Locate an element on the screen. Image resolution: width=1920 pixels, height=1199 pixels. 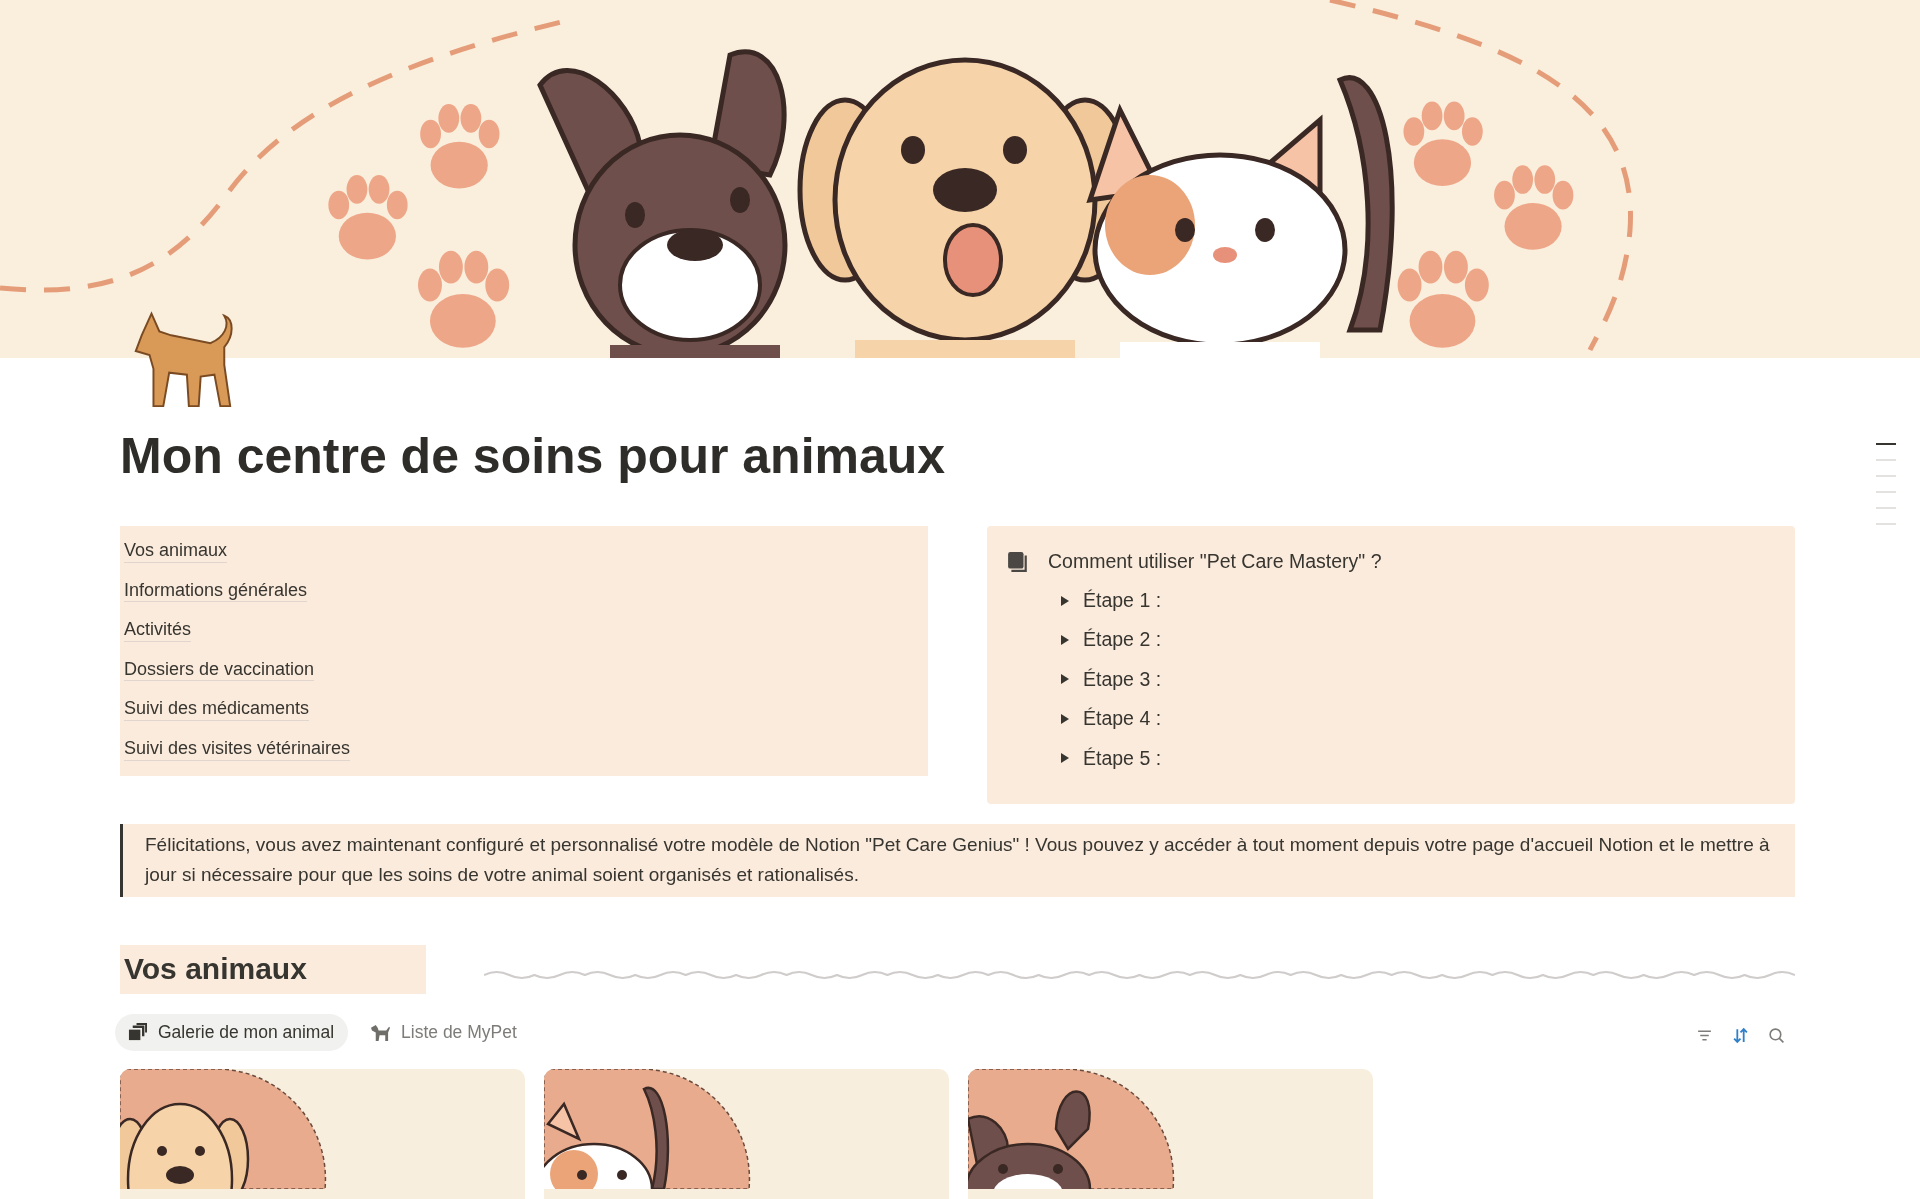
toc-link: Suivi des médicaments is located at coordinates (217, 709).